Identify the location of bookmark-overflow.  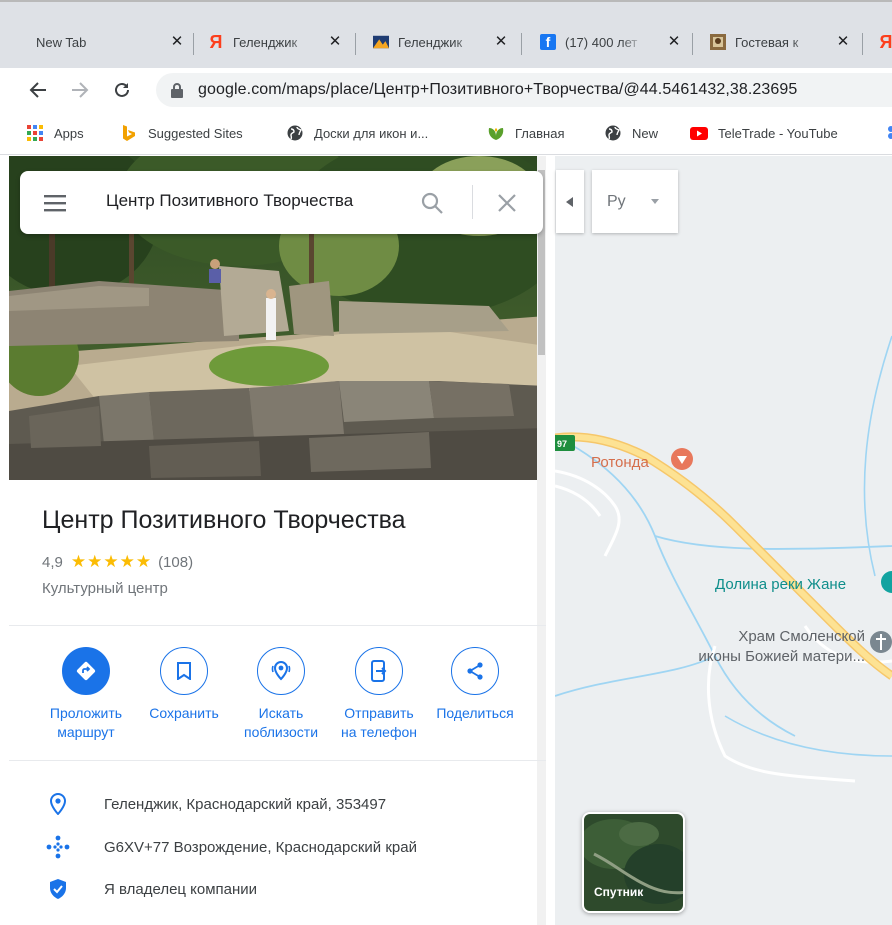
(887, 133).